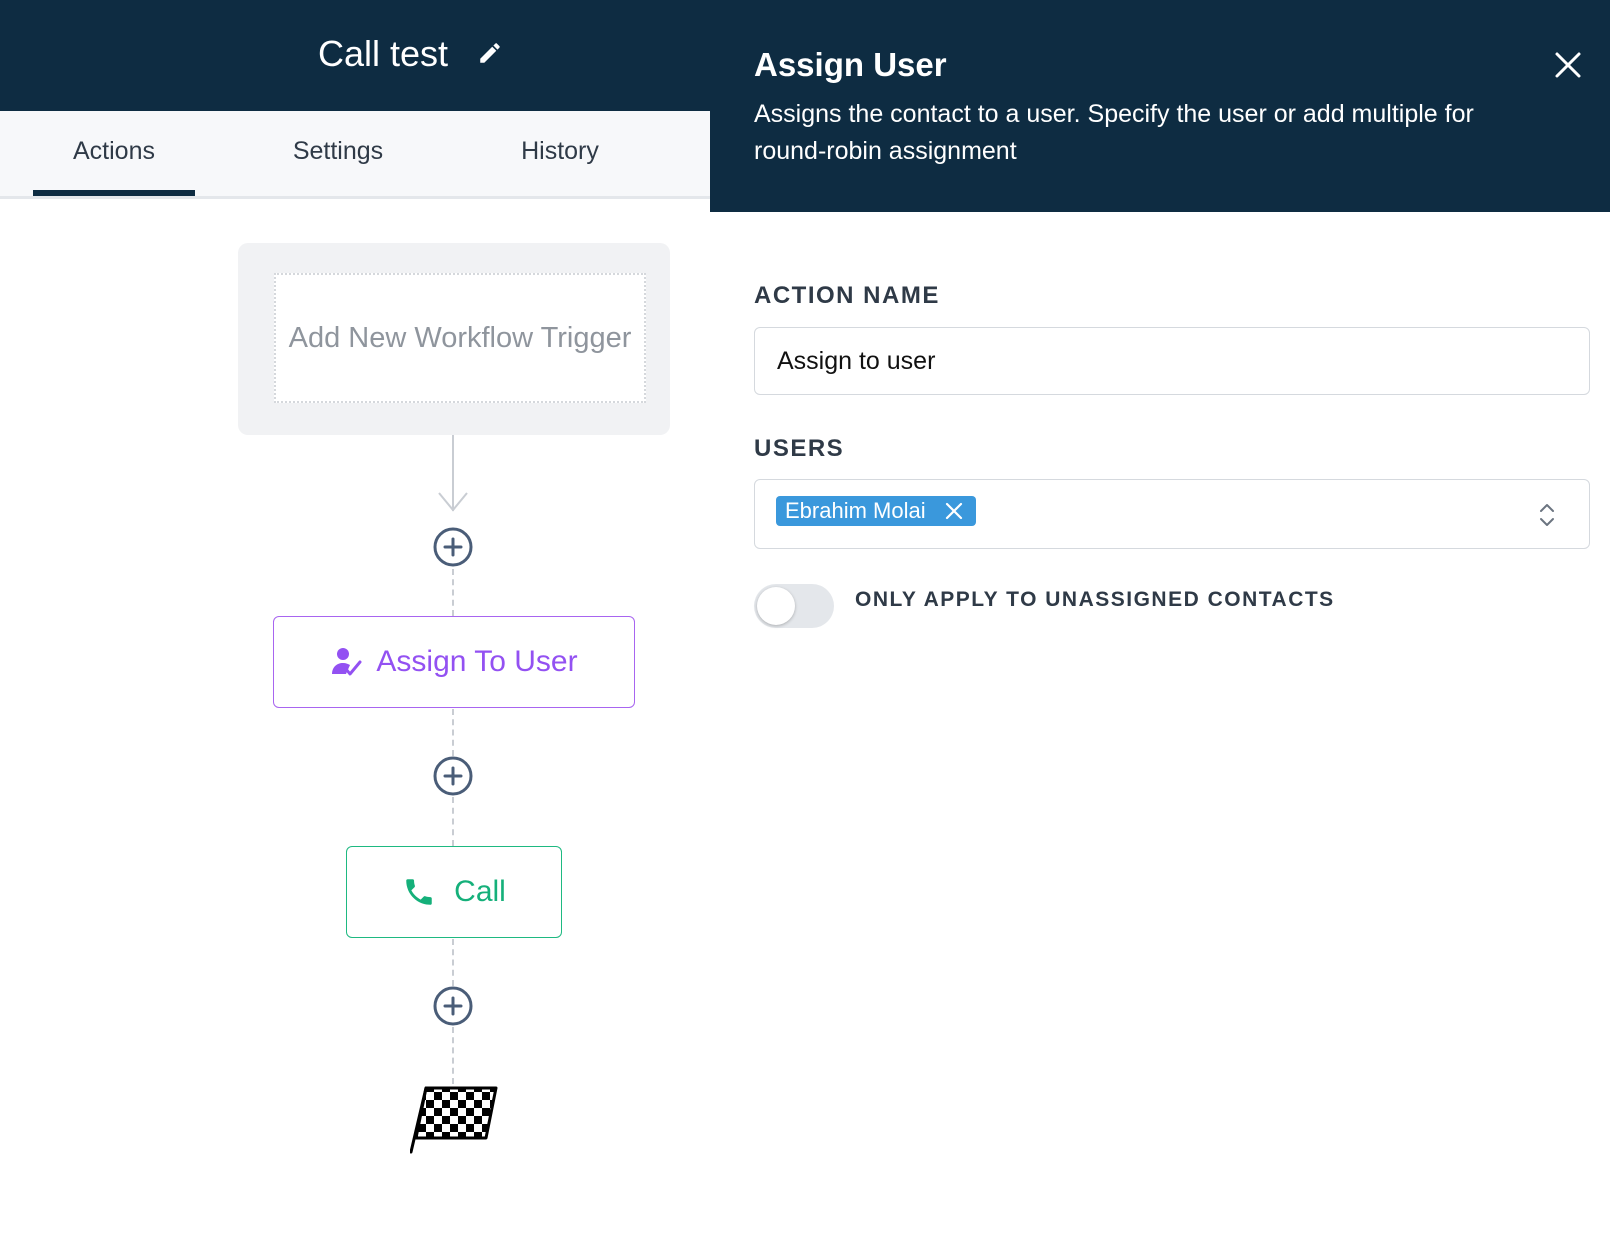  Describe the element at coordinates (490, 53) in the screenshot. I see `pencil-icon` at that location.